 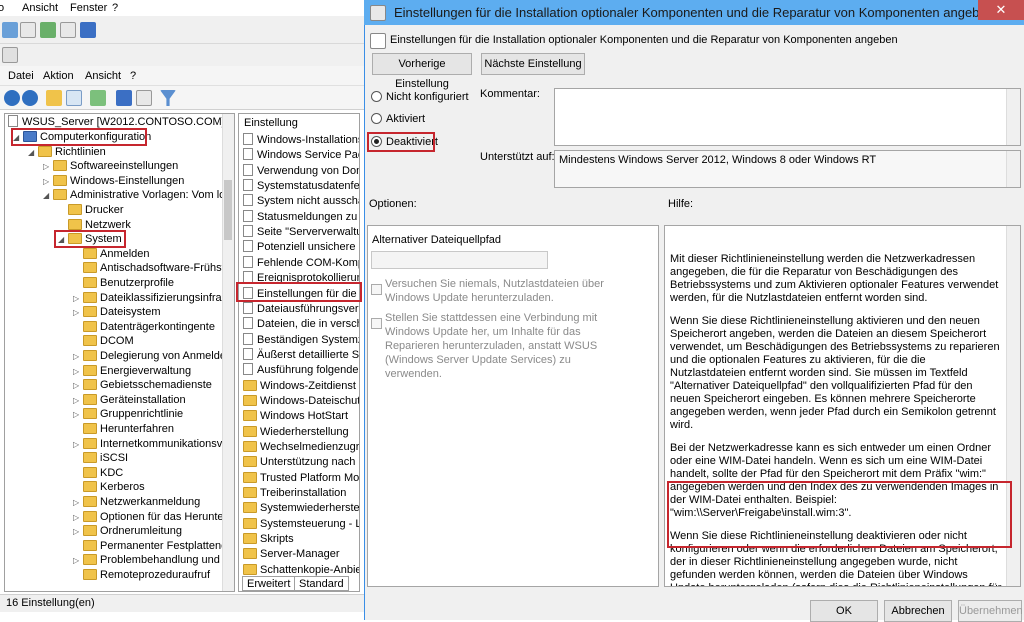 I want to click on back-icon, so click(x=10, y=30).